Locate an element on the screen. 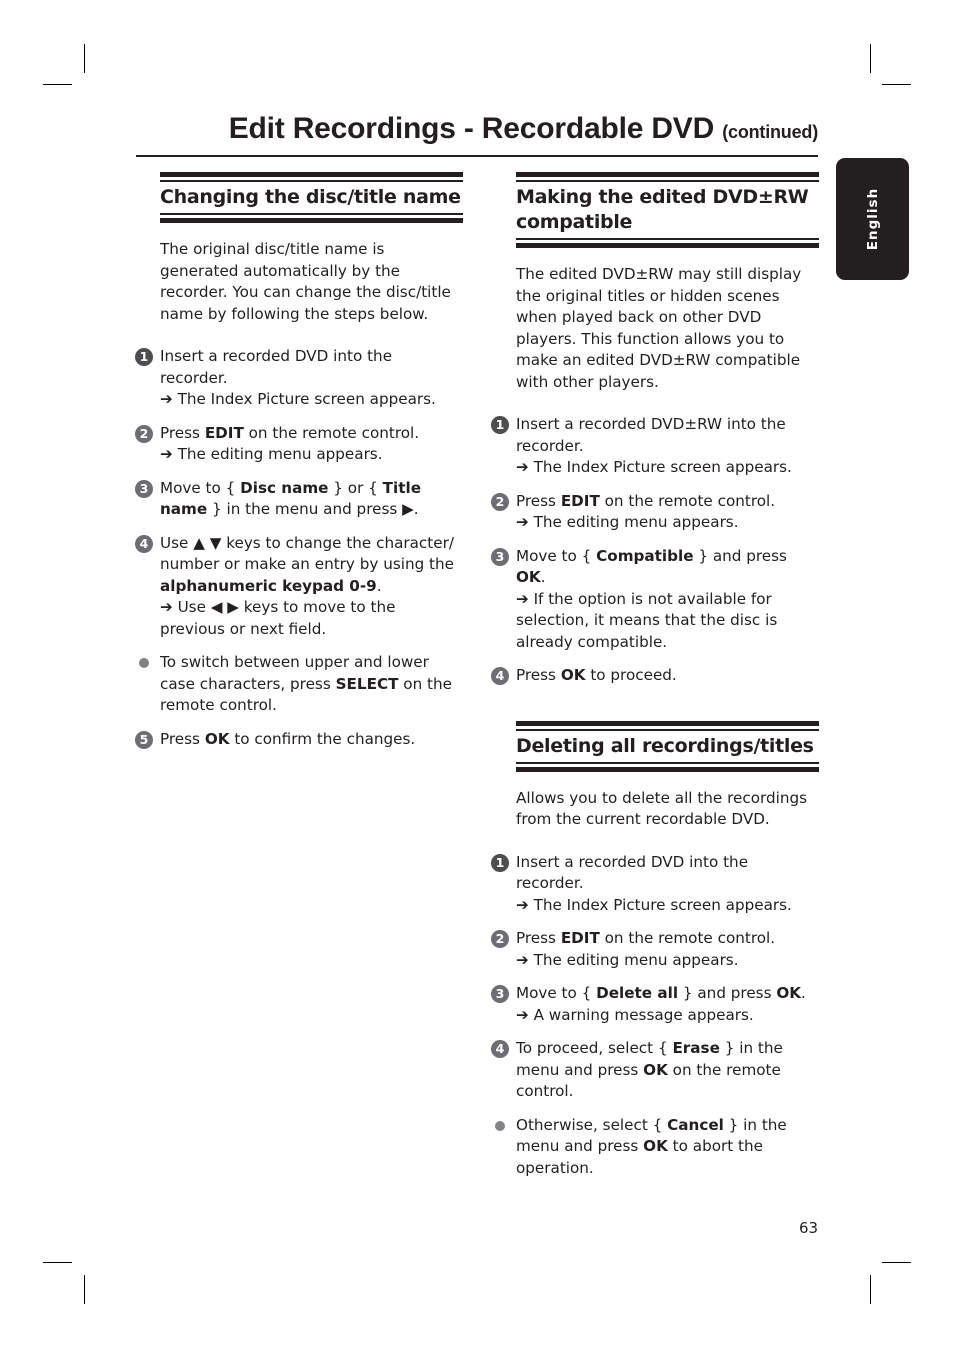  page-title-suffix: (continued) is located at coordinates (770, 132).